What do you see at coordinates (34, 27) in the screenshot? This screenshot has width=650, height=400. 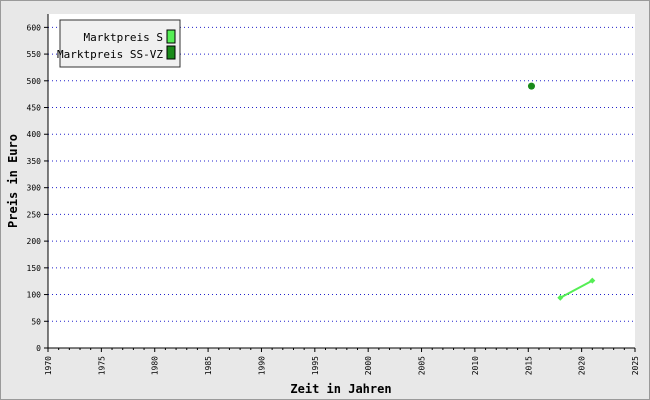 I see `y-tick-label: 600` at bounding box center [34, 27].